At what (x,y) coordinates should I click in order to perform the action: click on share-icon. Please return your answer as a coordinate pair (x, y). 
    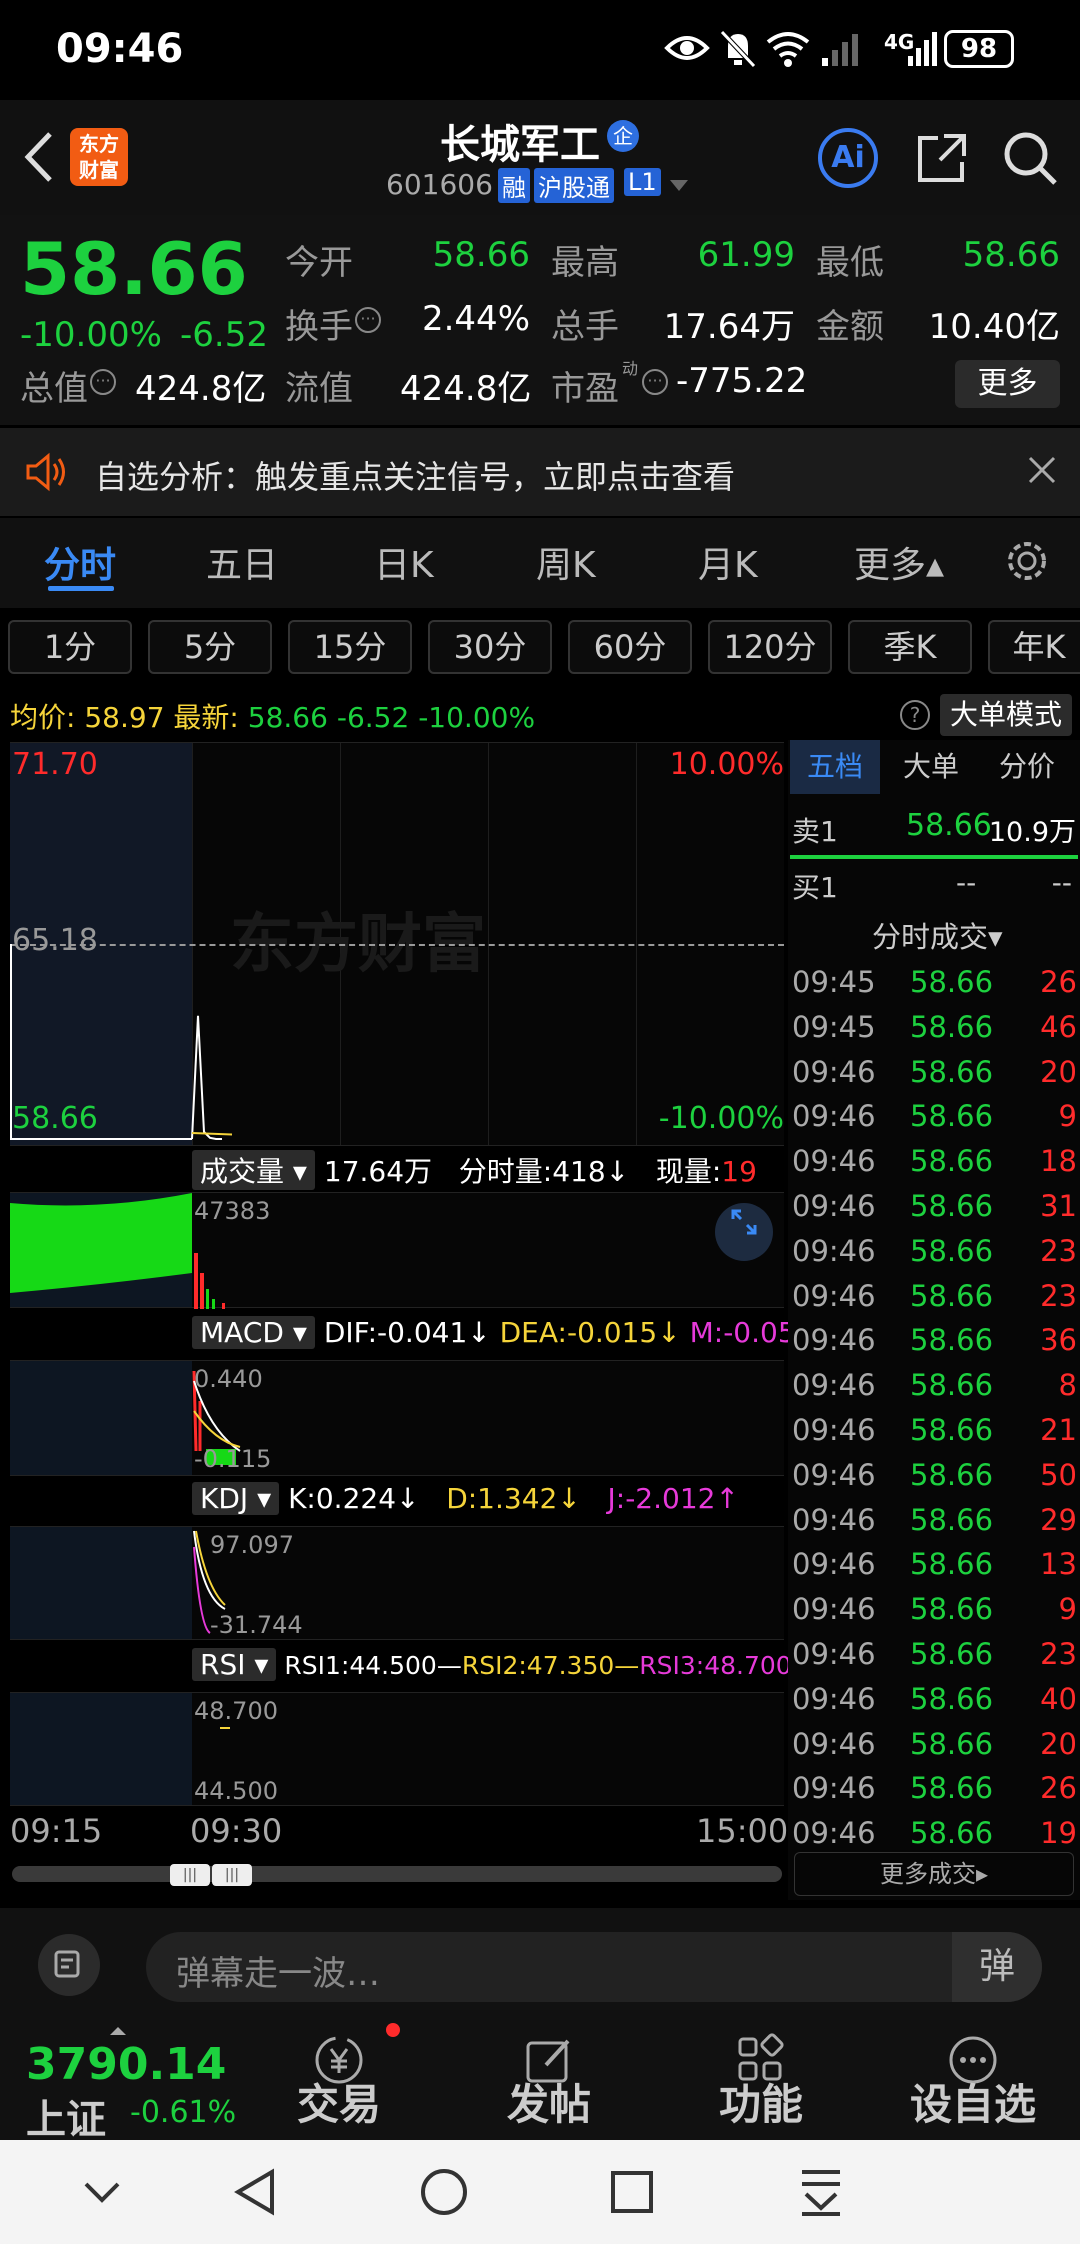
    Looking at the image, I should click on (942, 160).